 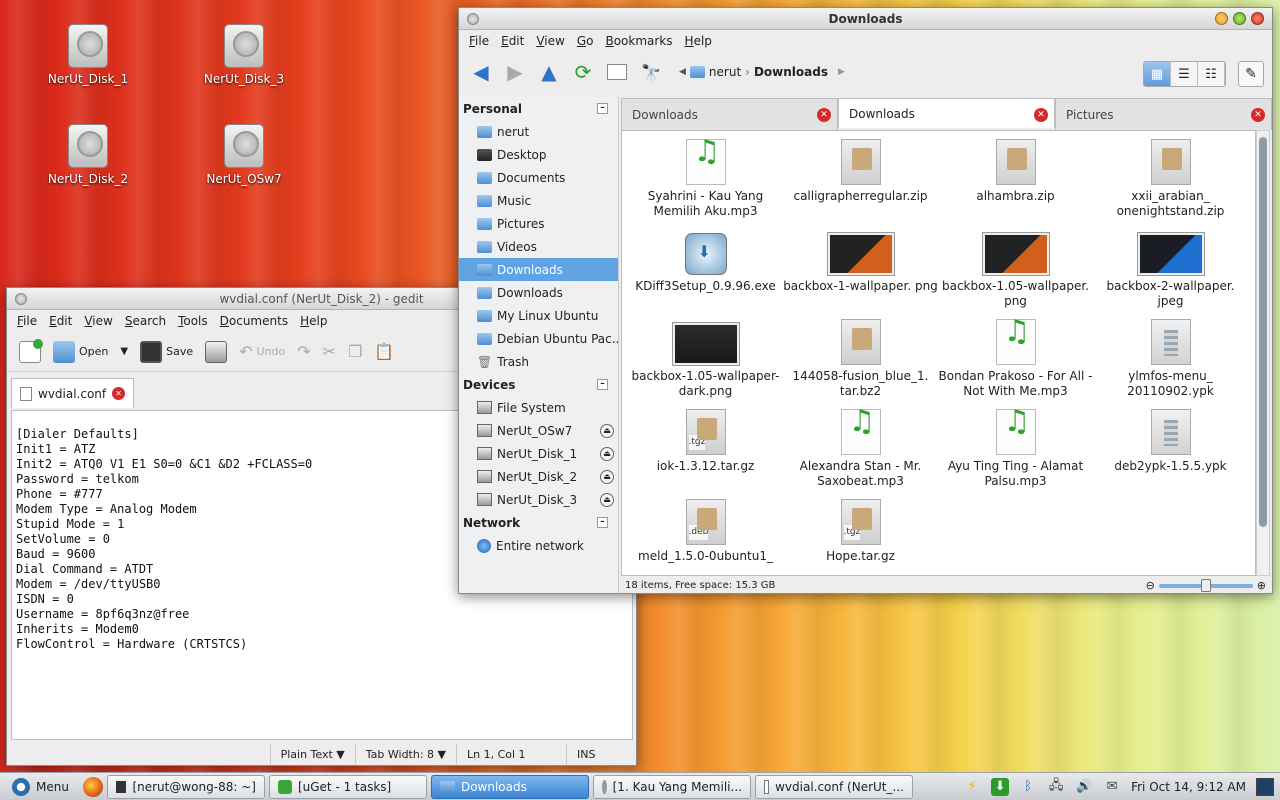 I want to click on device-disk3: NerUt_Disk_3 ⏏, so click(x=538, y=499).